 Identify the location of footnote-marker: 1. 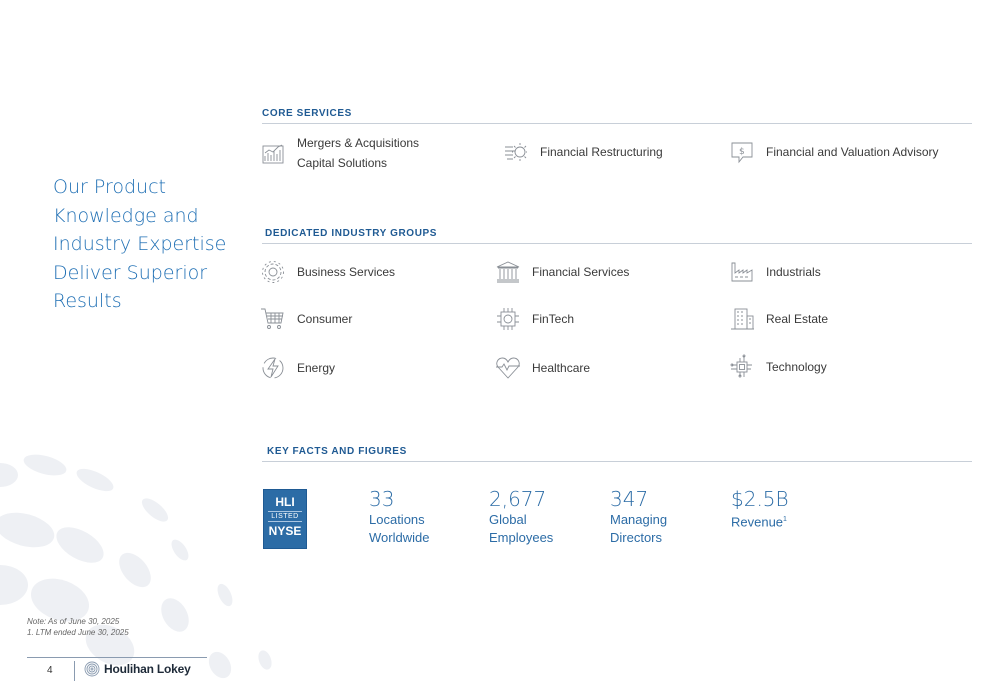
(785, 519).